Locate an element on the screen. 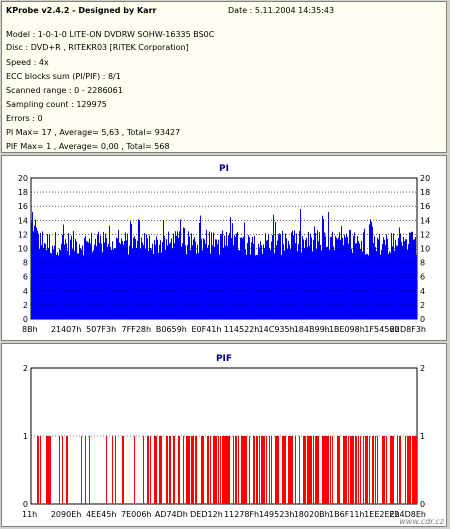 The height and width of the screenshot is (529, 450). x-tick-label: 7FF28h is located at coordinates (136, 329).